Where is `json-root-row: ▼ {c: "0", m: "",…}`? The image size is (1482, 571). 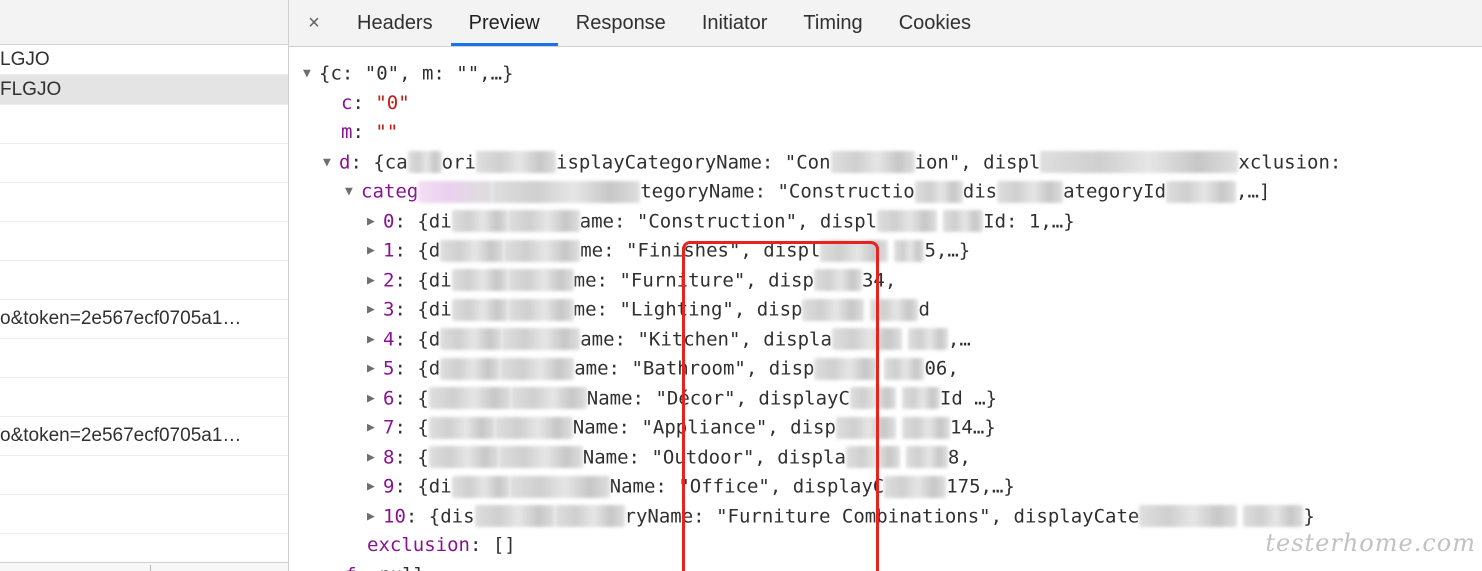 json-root-row: ▼ {c: "0", m: "",…} is located at coordinates (885, 74).